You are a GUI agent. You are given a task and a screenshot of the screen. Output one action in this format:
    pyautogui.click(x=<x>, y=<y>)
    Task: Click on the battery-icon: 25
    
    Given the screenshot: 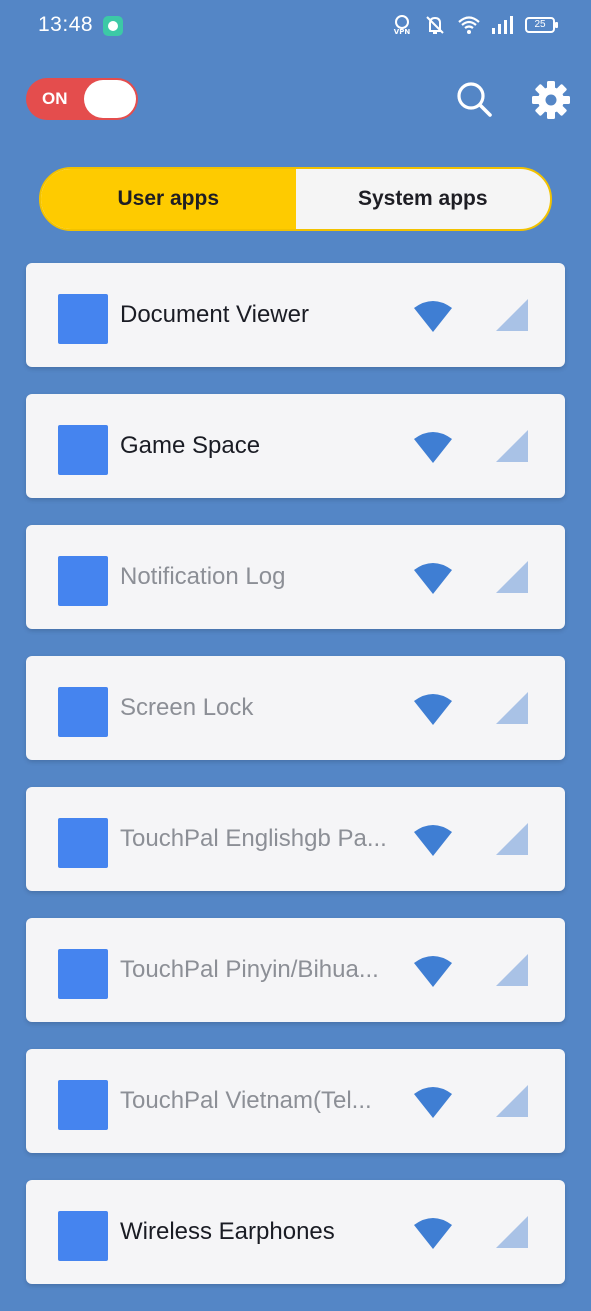 What is the action you would take?
    pyautogui.click(x=541, y=25)
    